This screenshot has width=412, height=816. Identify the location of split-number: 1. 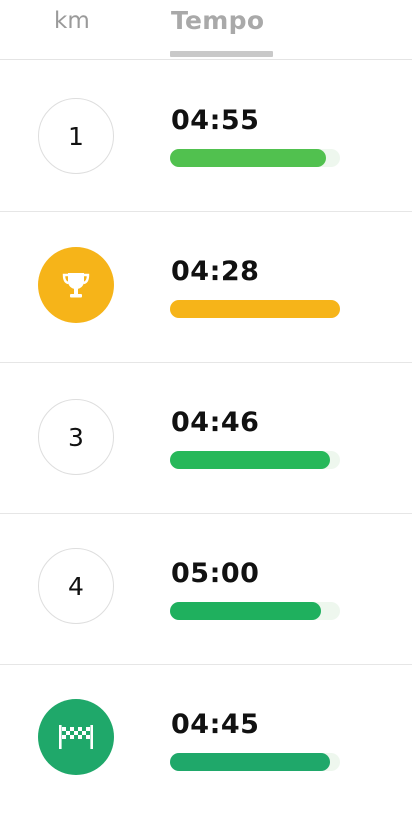
(76, 136).